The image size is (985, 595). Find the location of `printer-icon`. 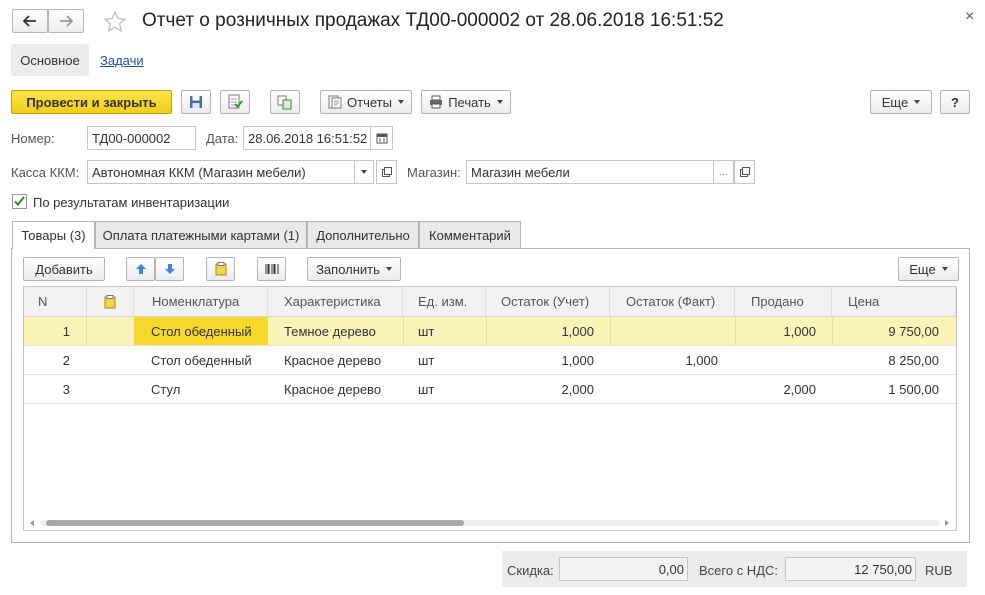

printer-icon is located at coordinates (436, 102).